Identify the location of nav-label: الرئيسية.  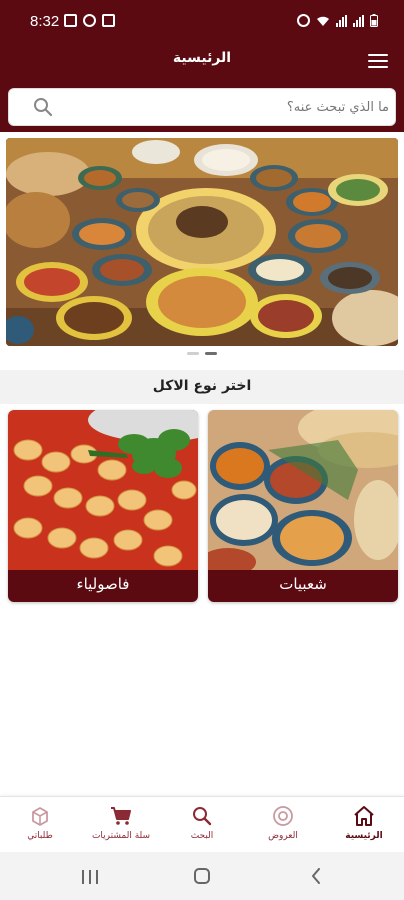
(364, 836).